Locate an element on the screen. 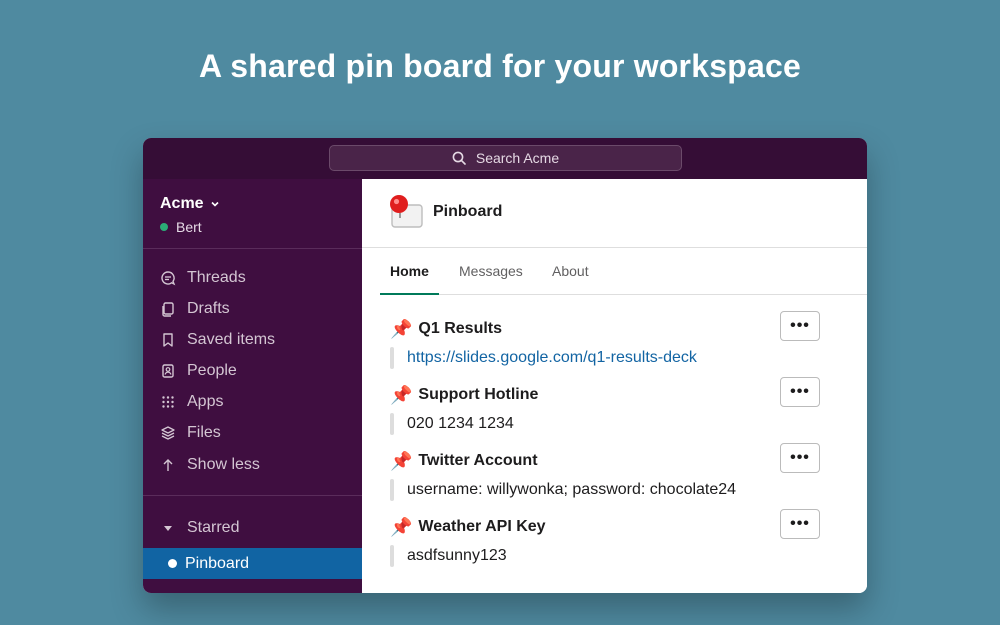 This screenshot has width=1000, height=625. sidebar-item-label: Pinboard is located at coordinates (217, 563).